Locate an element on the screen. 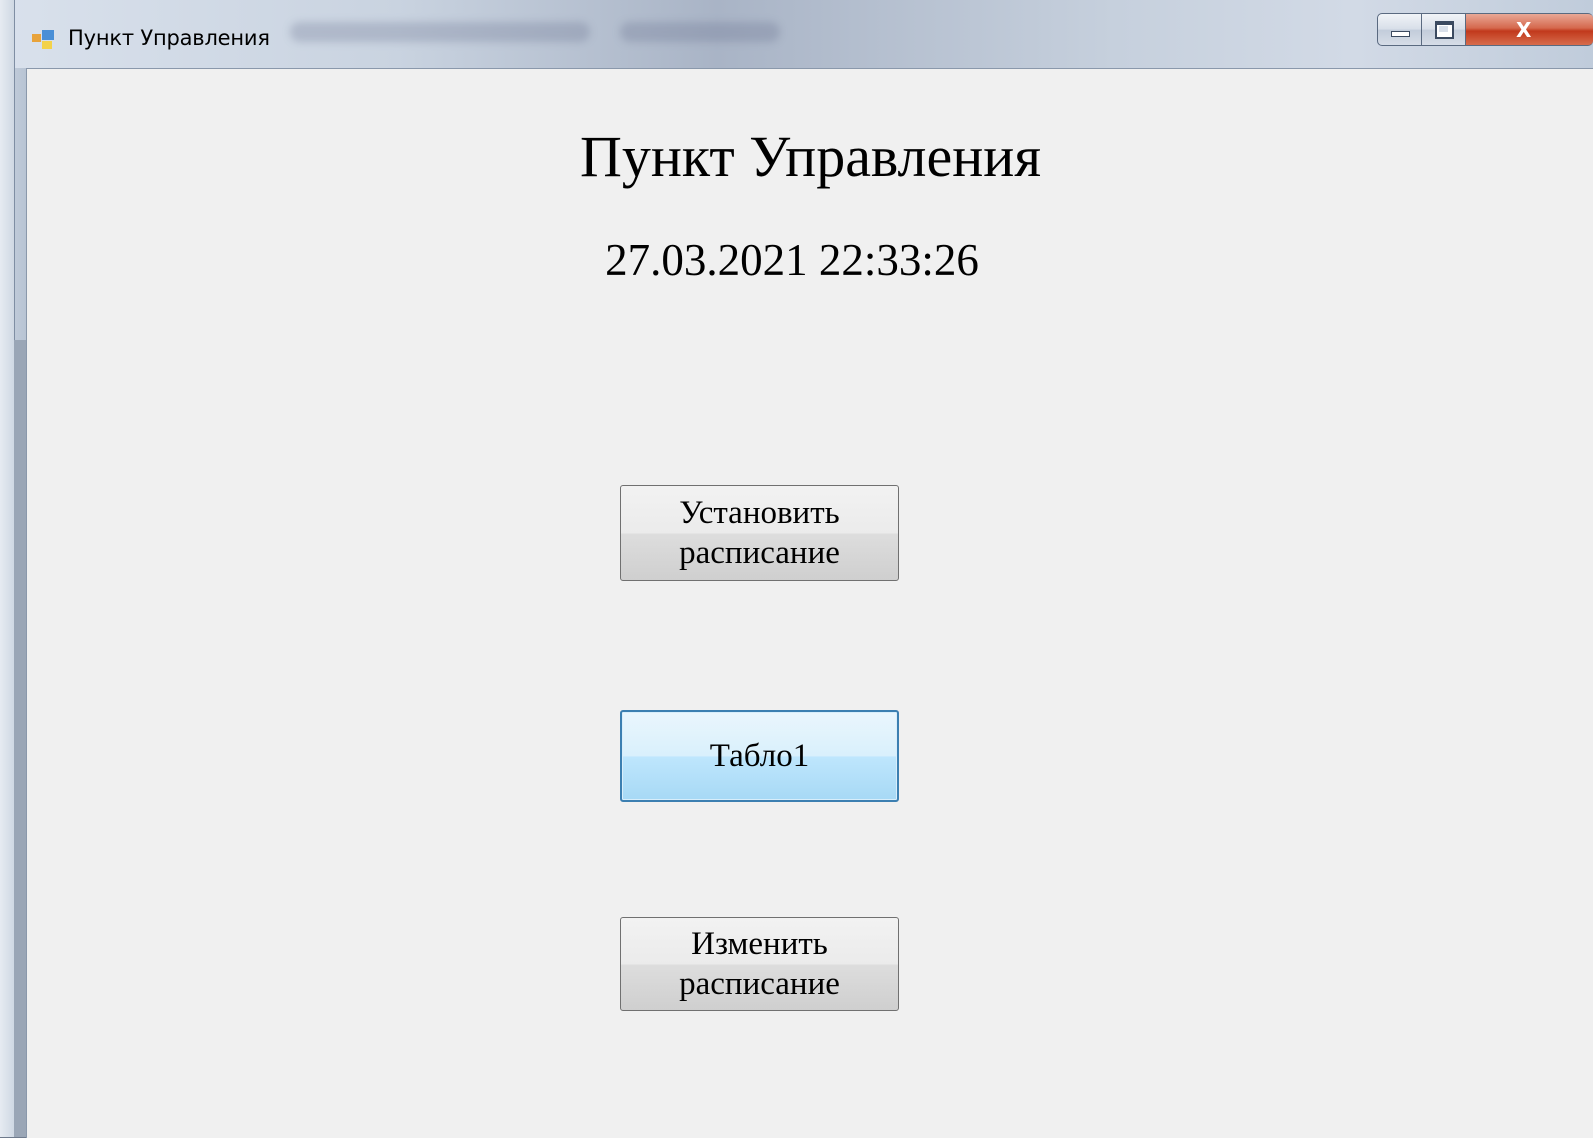 Image resolution: width=1593 pixels, height=1138 pixels. maximize-icon is located at coordinates (1444, 30).